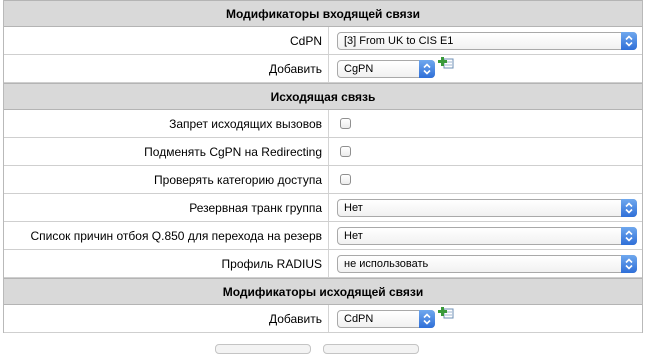  Describe the element at coordinates (487, 235) in the screenshot. I see `q850-select: Нет` at that location.